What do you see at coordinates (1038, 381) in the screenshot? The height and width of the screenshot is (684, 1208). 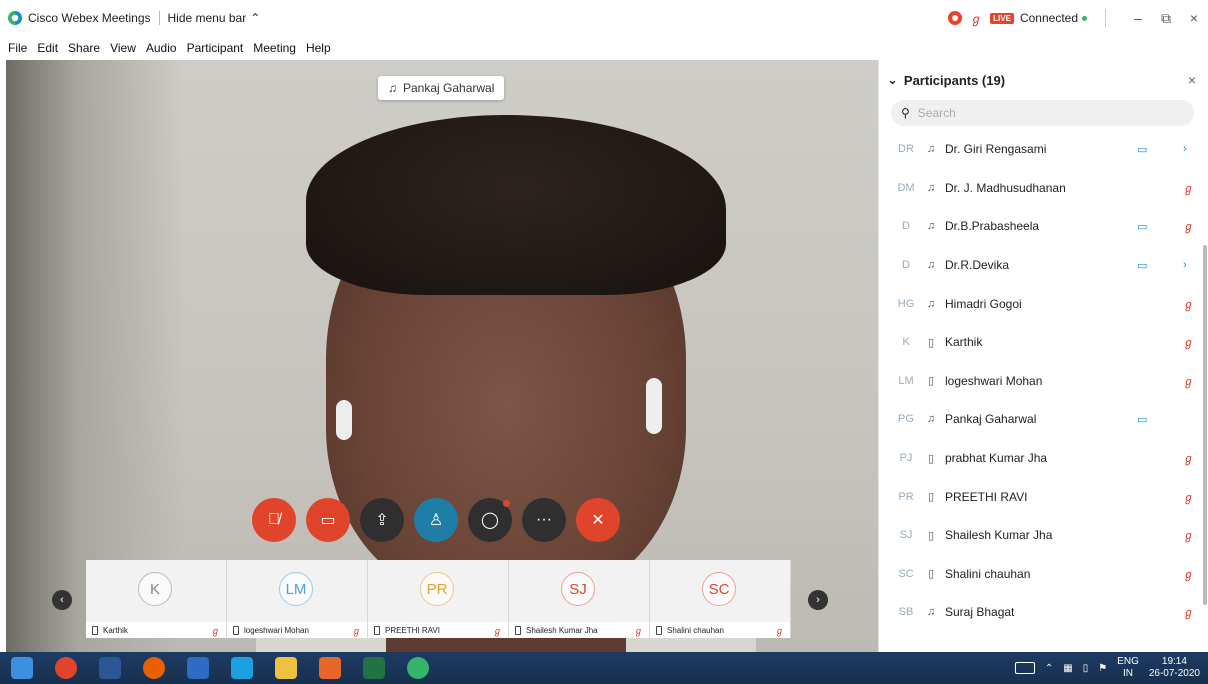 I see `participant-row: LM ▯ logeshwari Mohan ℊ` at bounding box center [1038, 381].